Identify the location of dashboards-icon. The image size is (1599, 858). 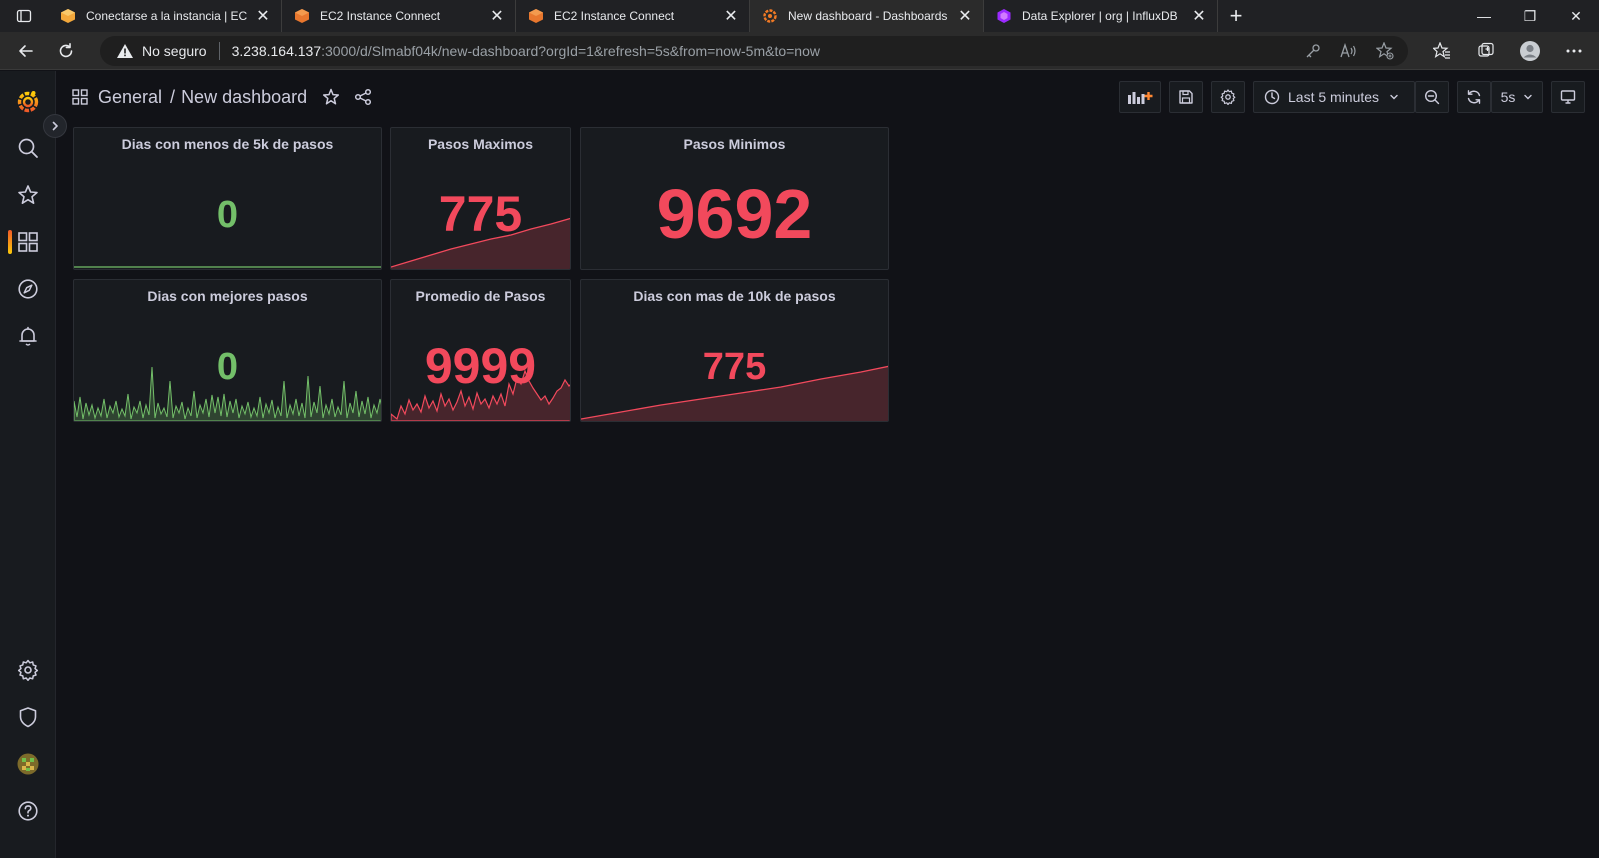
(28, 242).